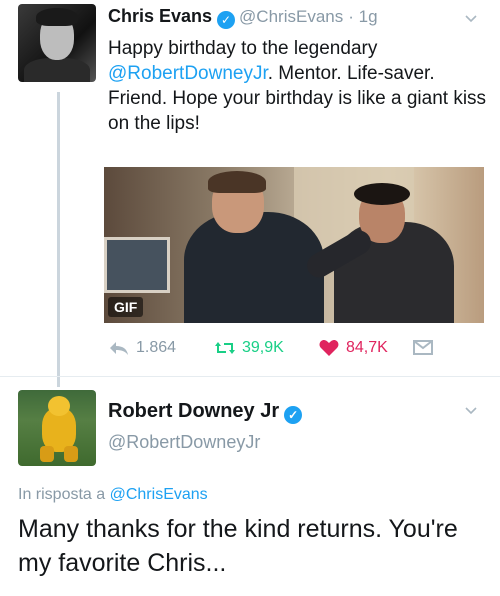  Describe the element at coordinates (156, 347) in the screenshot. I see `reply-count: 1.864` at that location.